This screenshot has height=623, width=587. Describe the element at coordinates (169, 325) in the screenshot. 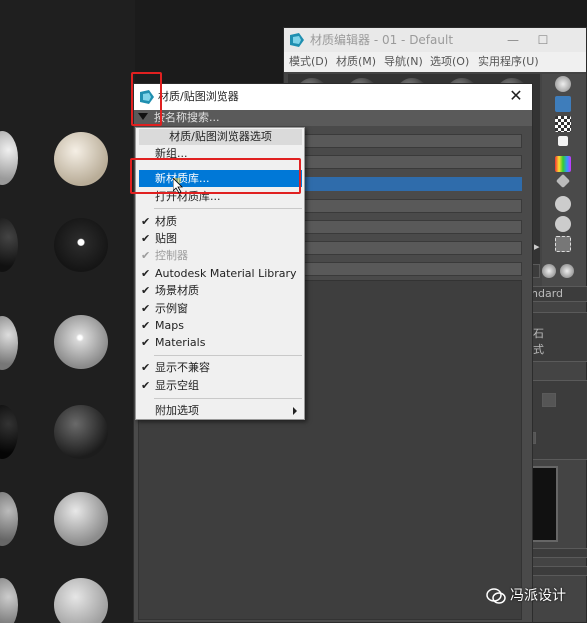

I see `menu-item-label: Maps` at that location.